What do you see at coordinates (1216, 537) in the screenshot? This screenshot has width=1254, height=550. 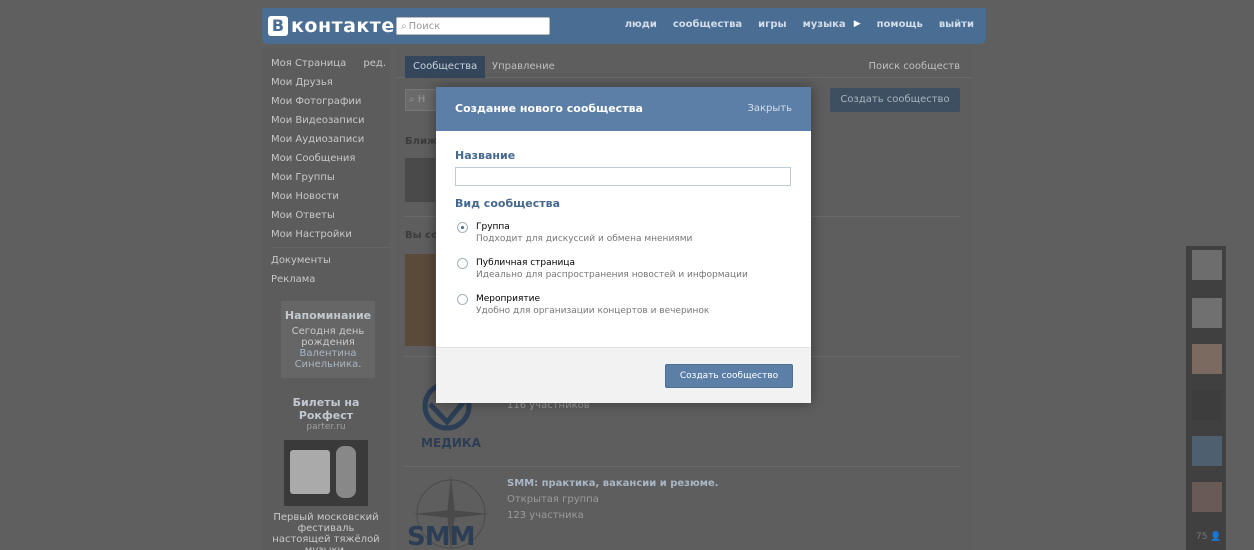 I see `user-icon: 👤` at bounding box center [1216, 537].